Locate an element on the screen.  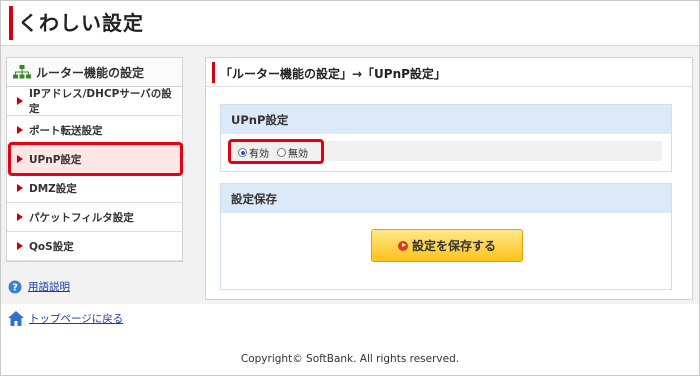
upnp-section-heading: UPnP設定 is located at coordinates (446, 119).